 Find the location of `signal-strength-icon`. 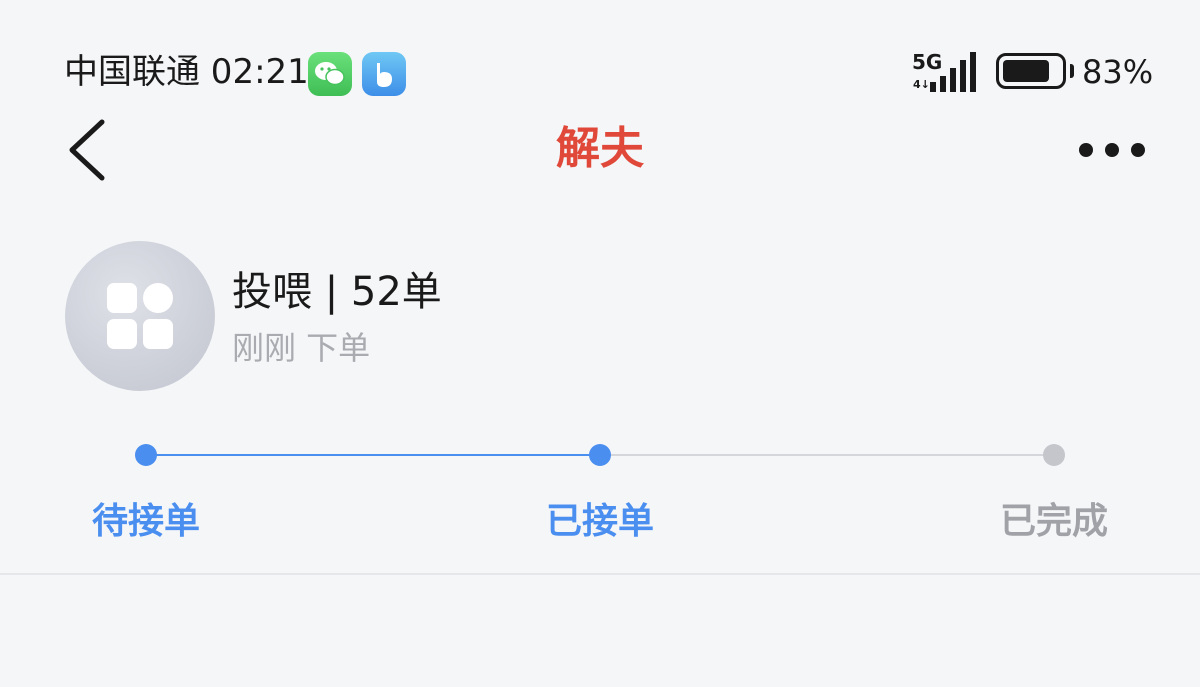

signal-strength-icon is located at coordinates (953, 72).